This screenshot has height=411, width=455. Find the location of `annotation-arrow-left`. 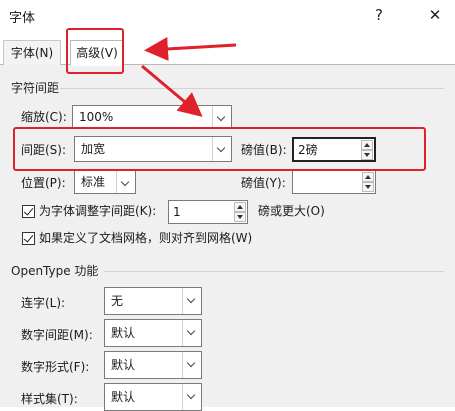

annotation-arrow-left is located at coordinates (190, 48).